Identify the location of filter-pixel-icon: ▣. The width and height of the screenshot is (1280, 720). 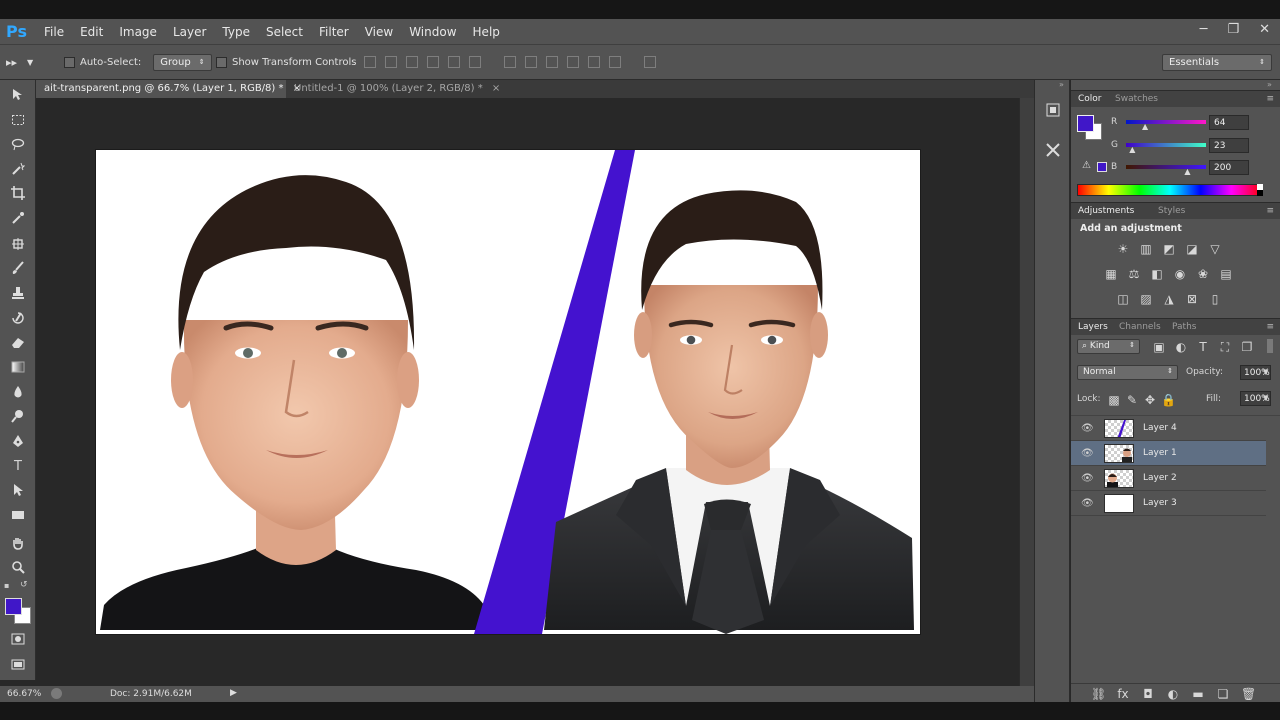
(1159, 347).